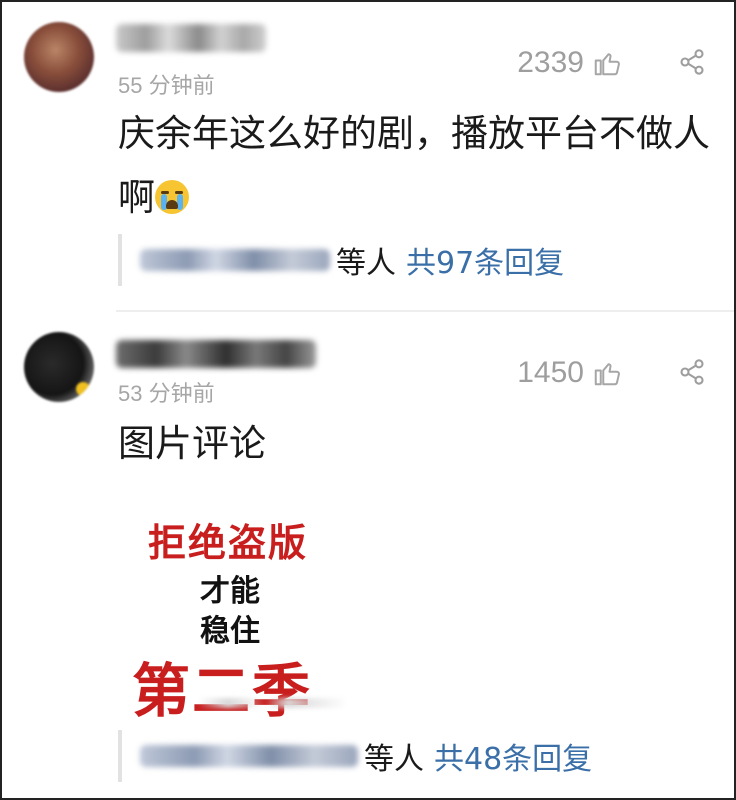 The height and width of the screenshot is (800, 736). Describe the element at coordinates (166, 393) in the screenshot. I see `comment-time: 53 分钟前` at that location.